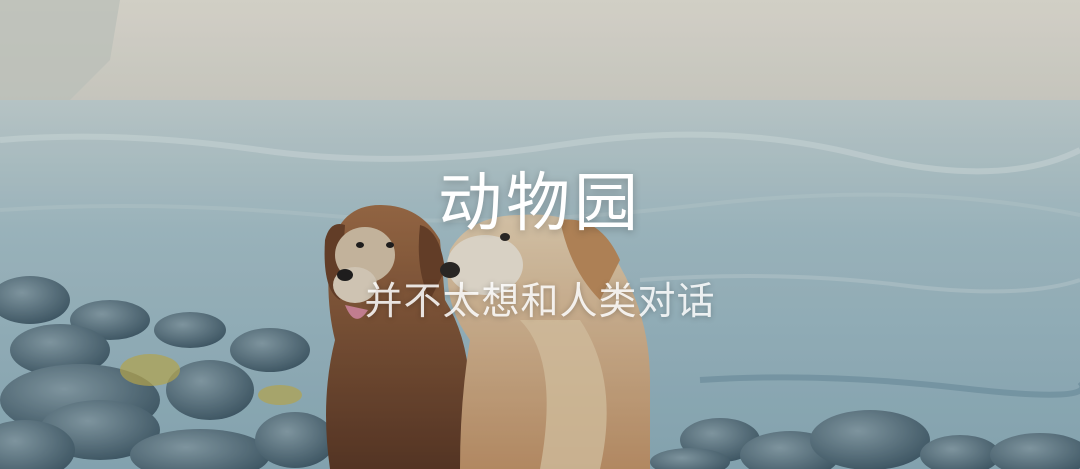 This screenshot has height=469, width=1080. Describe the element at coordinates (540, 204) in the screenshot. I see `hero-title: 动物园` at that location.